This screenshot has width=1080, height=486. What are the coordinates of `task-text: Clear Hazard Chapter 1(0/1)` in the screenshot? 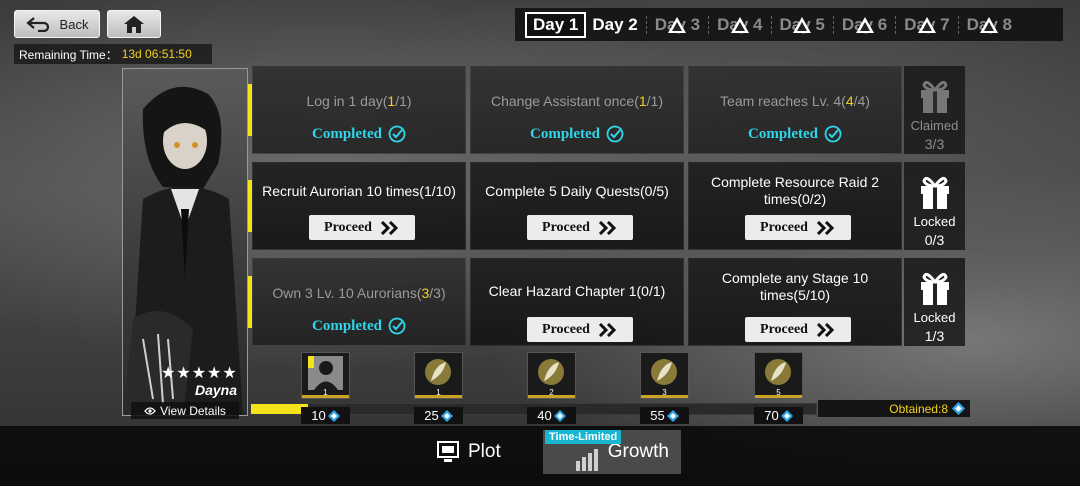 It's located at (577, 290).